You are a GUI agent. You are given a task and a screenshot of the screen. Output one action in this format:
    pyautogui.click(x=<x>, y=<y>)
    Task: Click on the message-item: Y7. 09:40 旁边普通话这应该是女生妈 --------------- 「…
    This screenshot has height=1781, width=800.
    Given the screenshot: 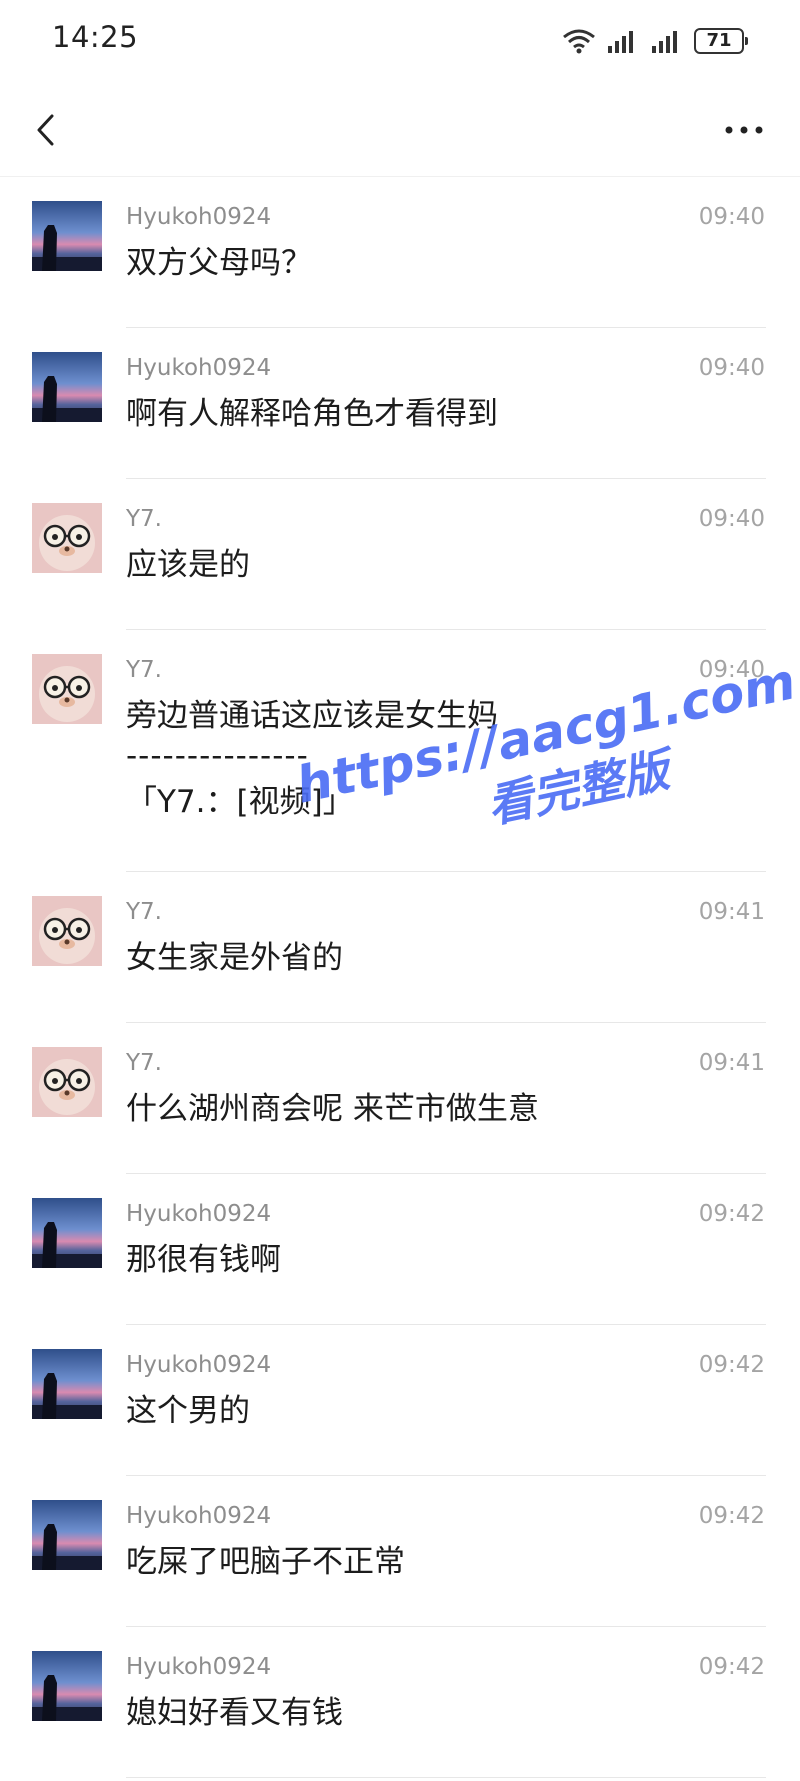 What is the action you would take?
    pyautogui.click(x=400, y=751)
    